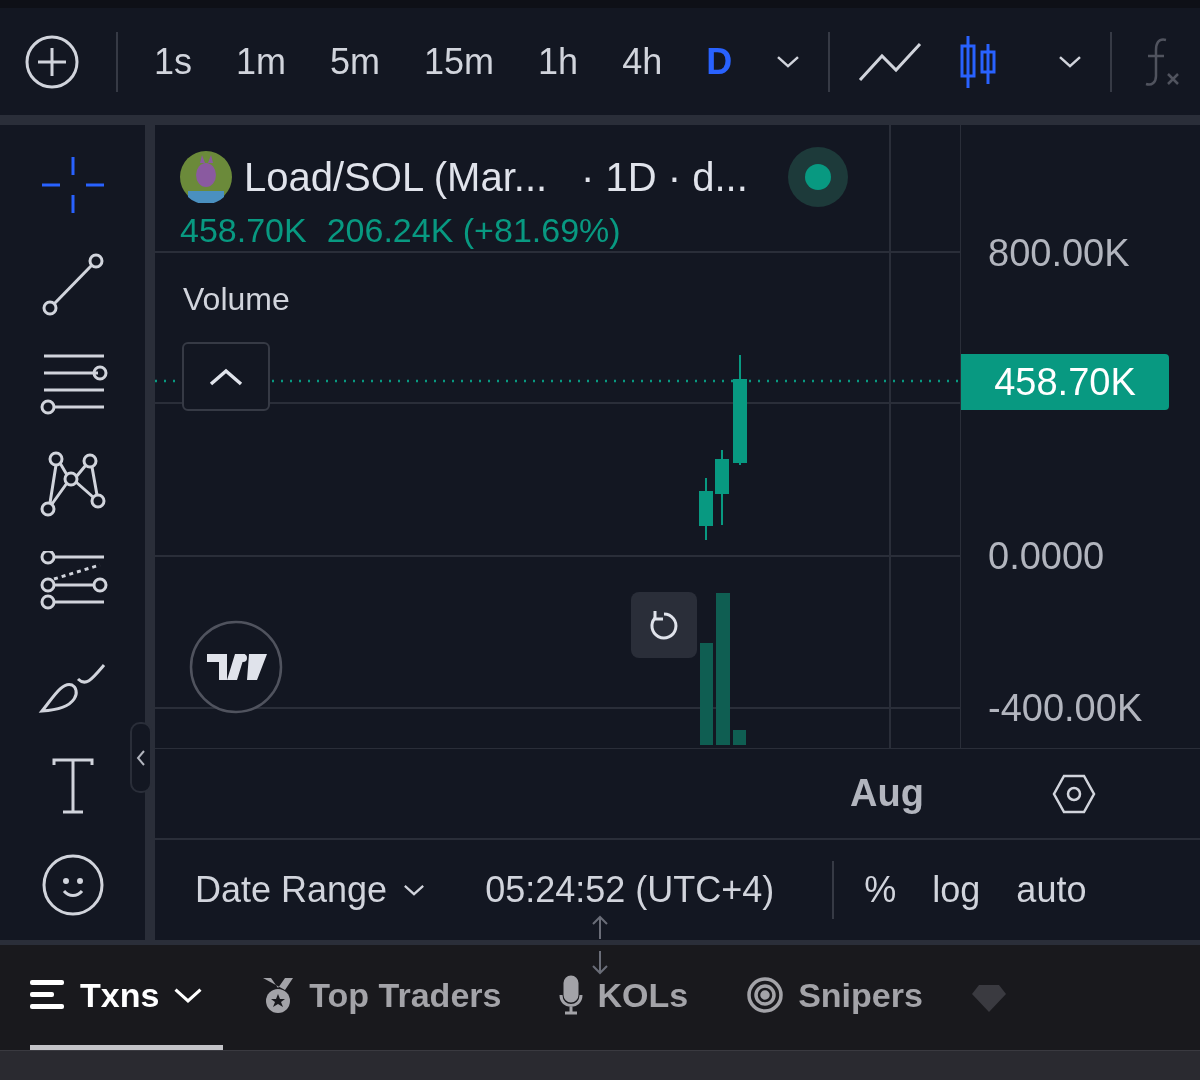  I want to click on chevron-left-icon, so click(141, 757).